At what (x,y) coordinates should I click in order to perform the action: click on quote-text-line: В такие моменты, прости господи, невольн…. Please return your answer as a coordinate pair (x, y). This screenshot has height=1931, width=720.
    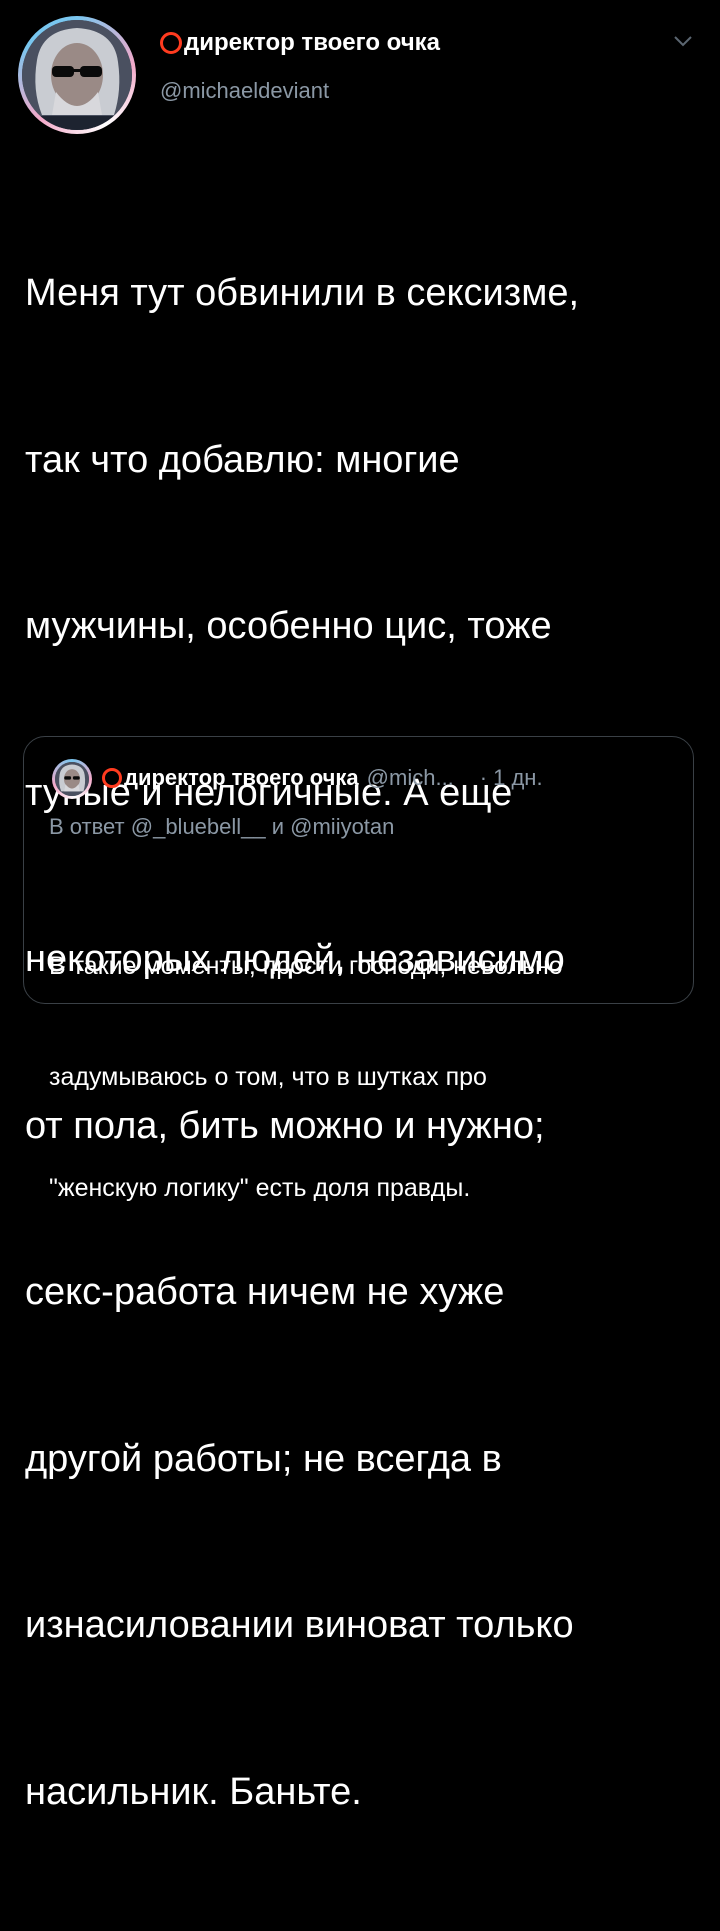
    Looking at the image, I should click on (306, 966).